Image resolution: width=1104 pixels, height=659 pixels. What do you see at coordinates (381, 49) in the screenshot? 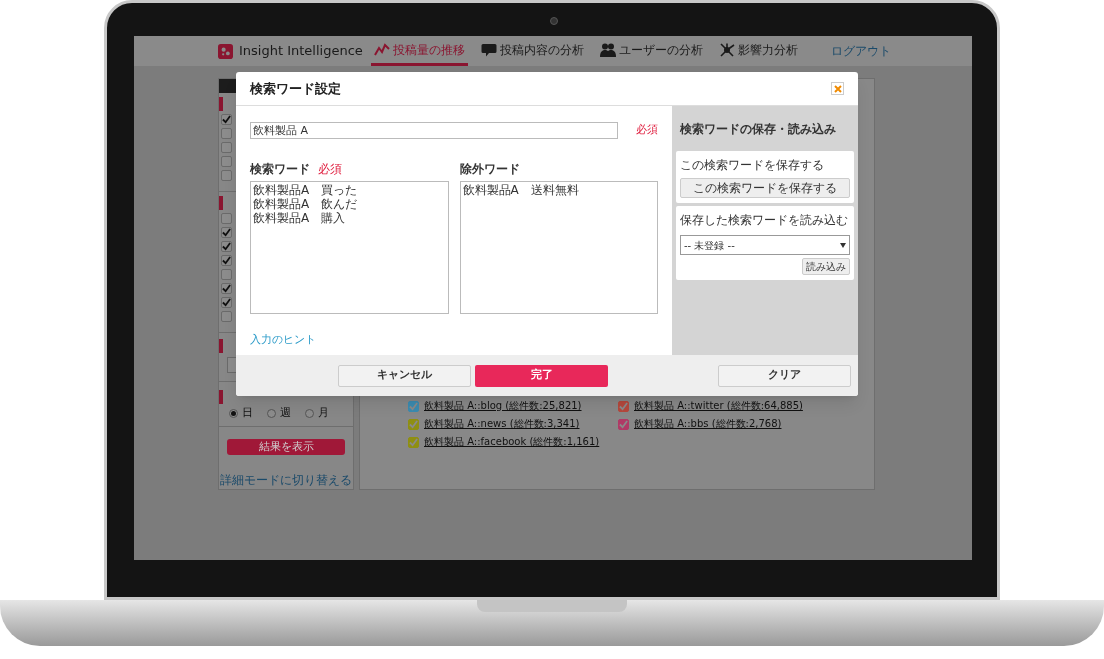
I see `trend-line-icon` at bounding box center [381, 49].